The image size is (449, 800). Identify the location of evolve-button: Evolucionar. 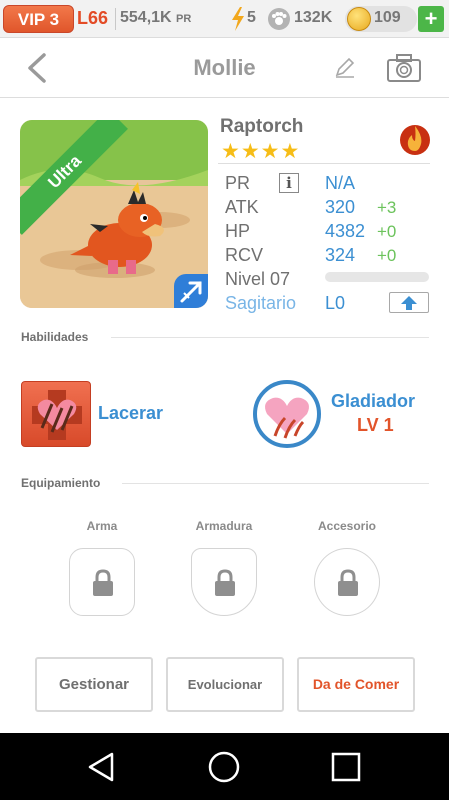
(225, 684).